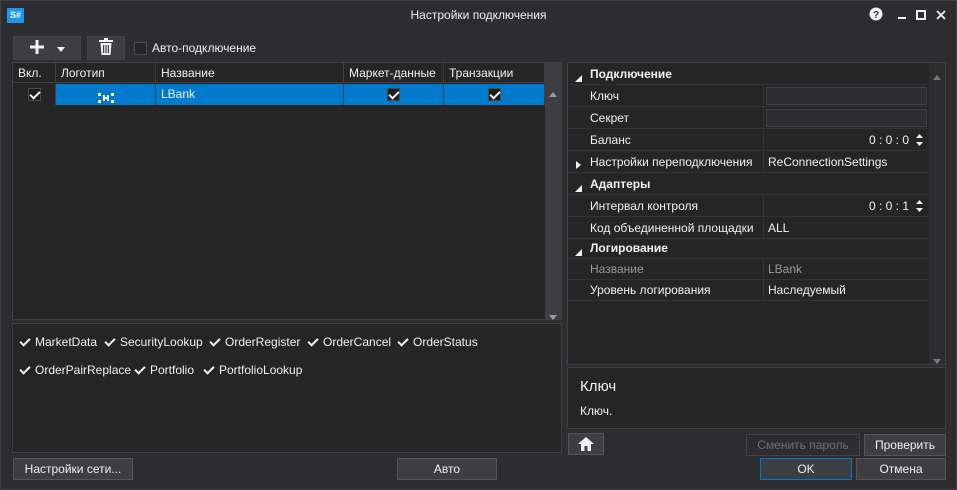 Image resolution: width=957 pixels, height=490 pixels. I want to click on msg-orderstatus: OrderStatus, so click(437, 342).